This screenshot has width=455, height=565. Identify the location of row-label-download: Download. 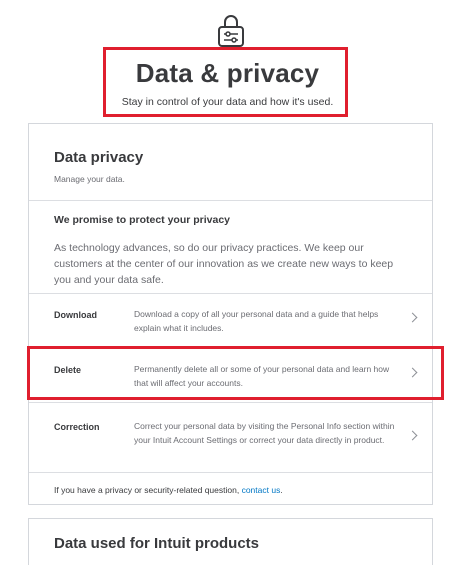
(75, 315).